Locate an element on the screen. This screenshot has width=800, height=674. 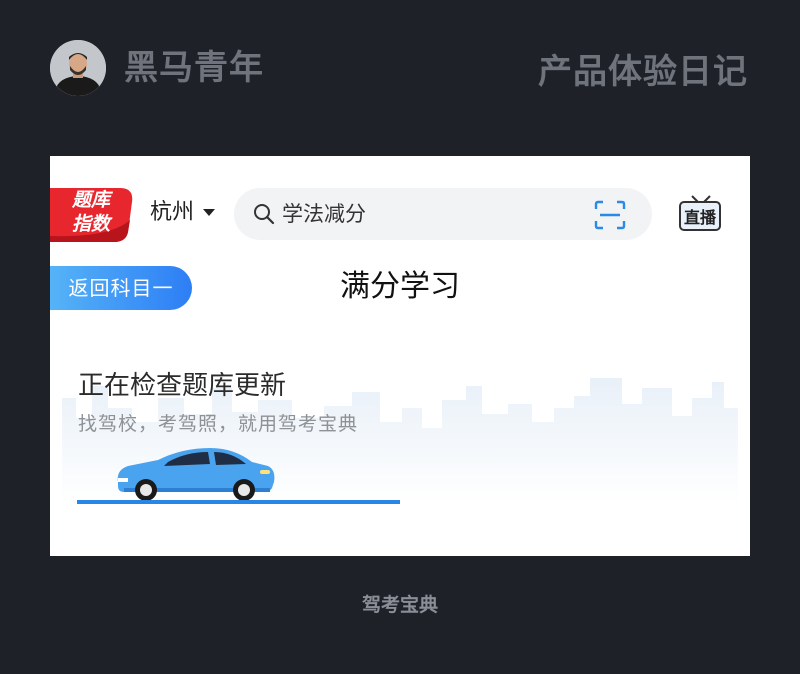
caret-down-icon is located at coordinates (209, 212).